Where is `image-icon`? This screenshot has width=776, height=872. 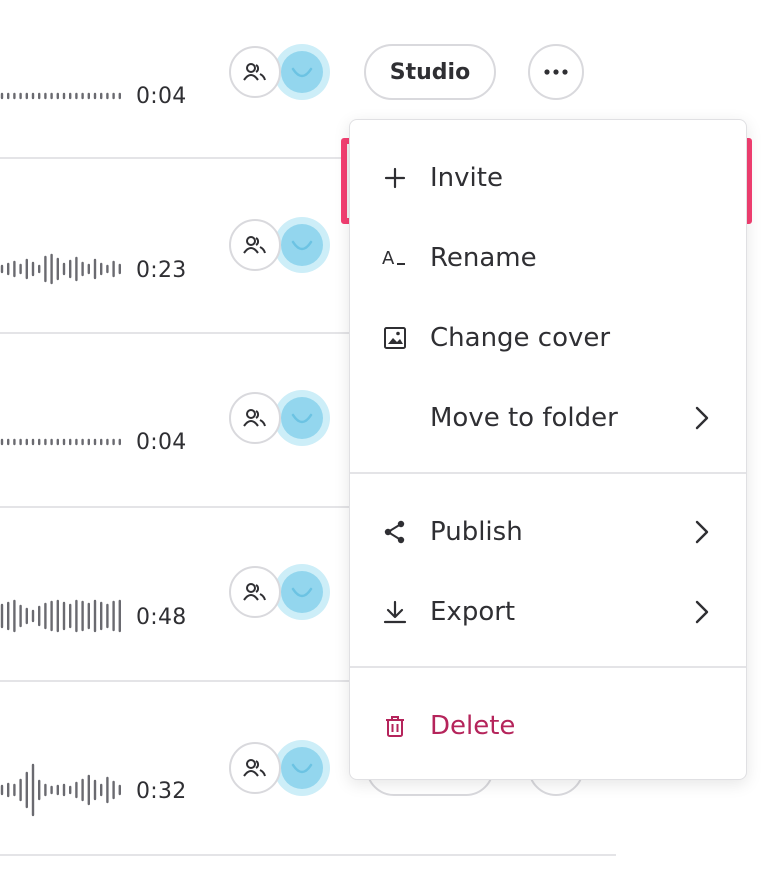 image-icon is located at coordinates (395, 338).